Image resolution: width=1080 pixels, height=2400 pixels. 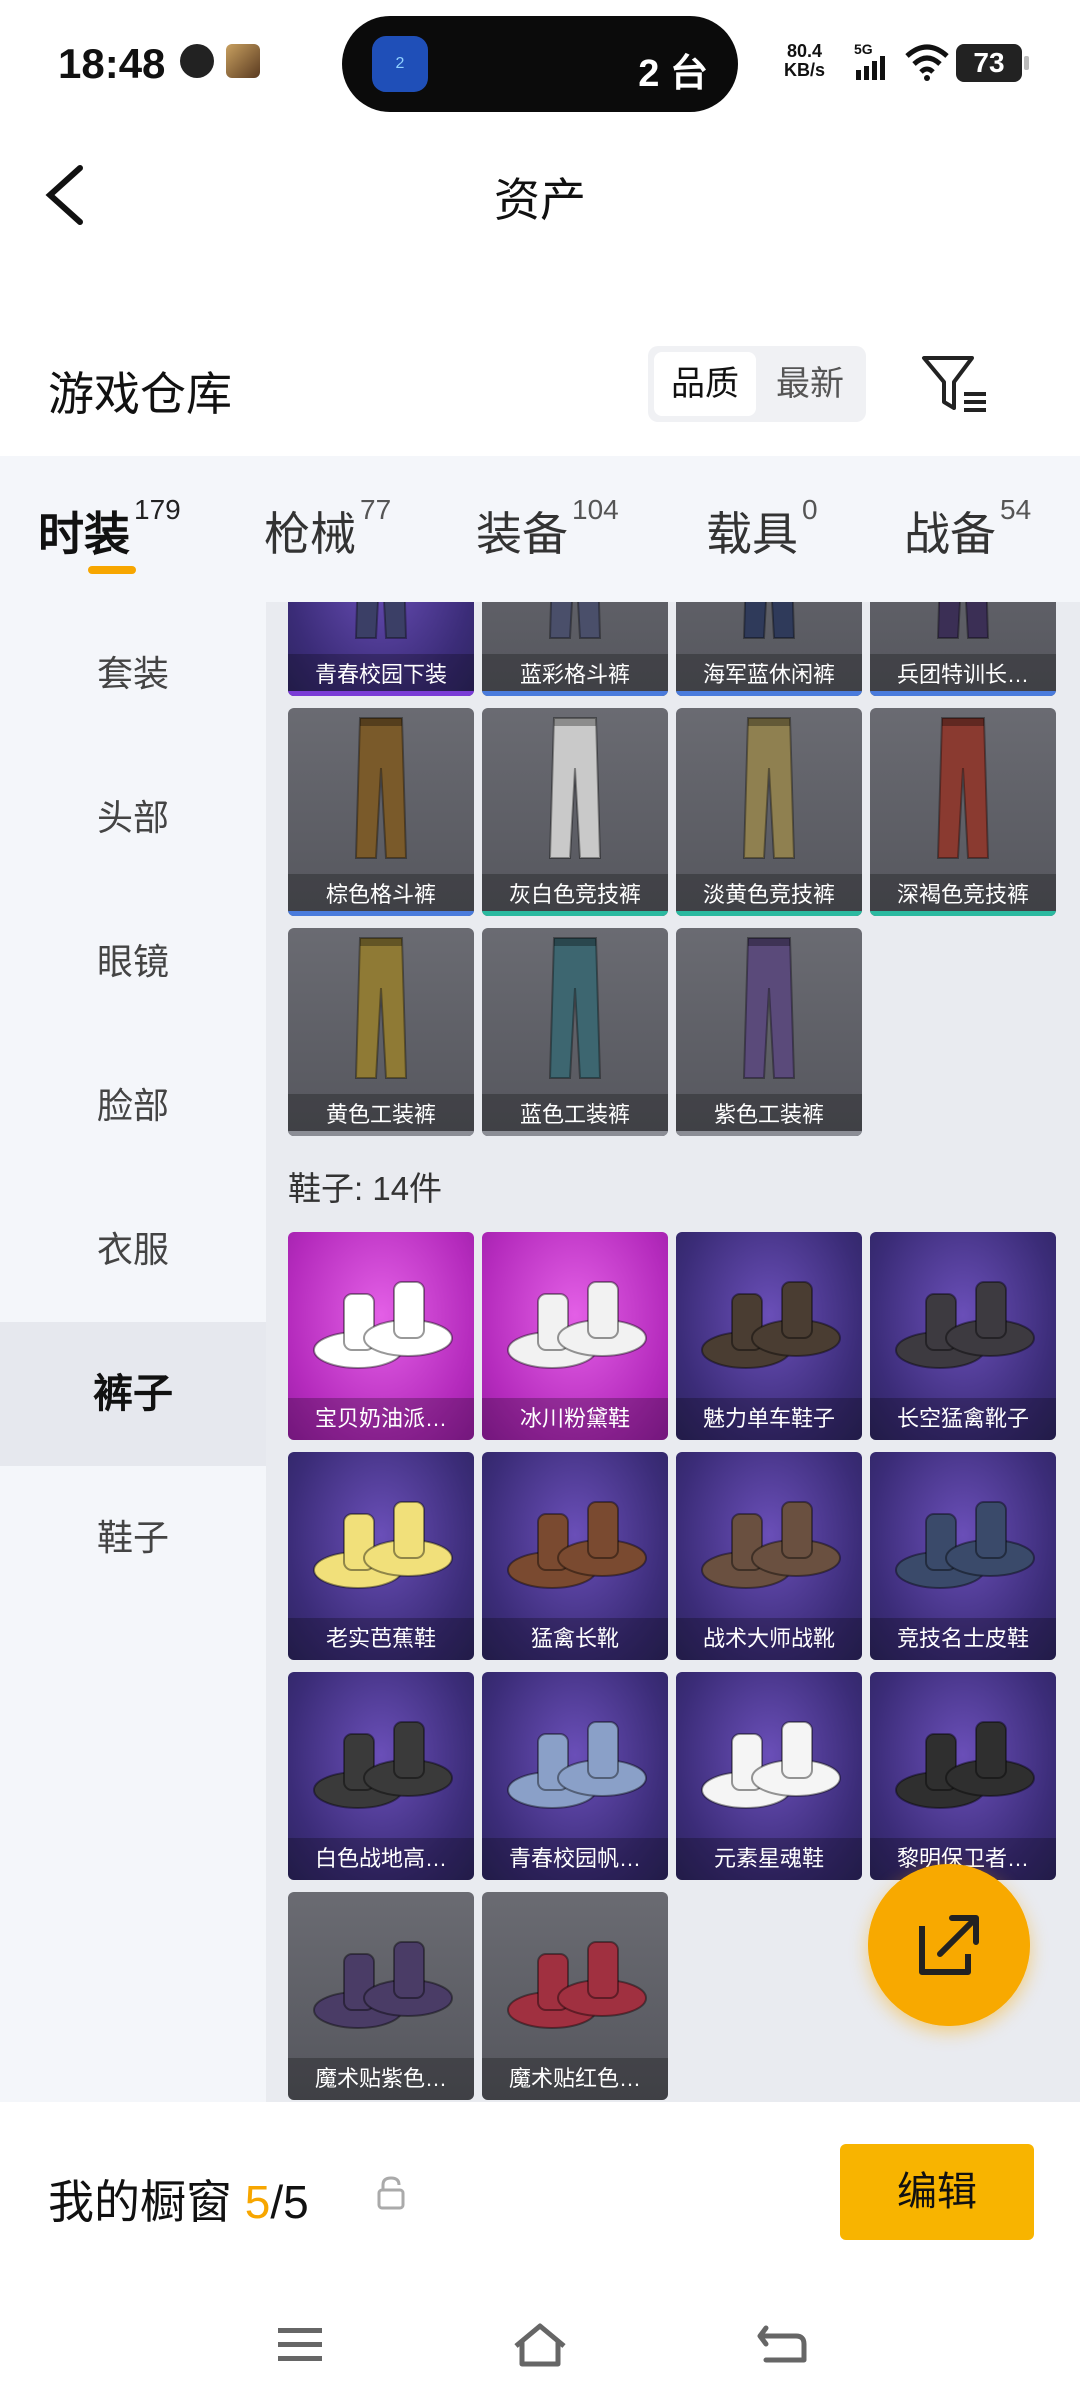 What do you see at coordinates (967, 529) in the screenshot?
I see `tab-battle-prep: 战备 54` at bounding box center [967, 529].